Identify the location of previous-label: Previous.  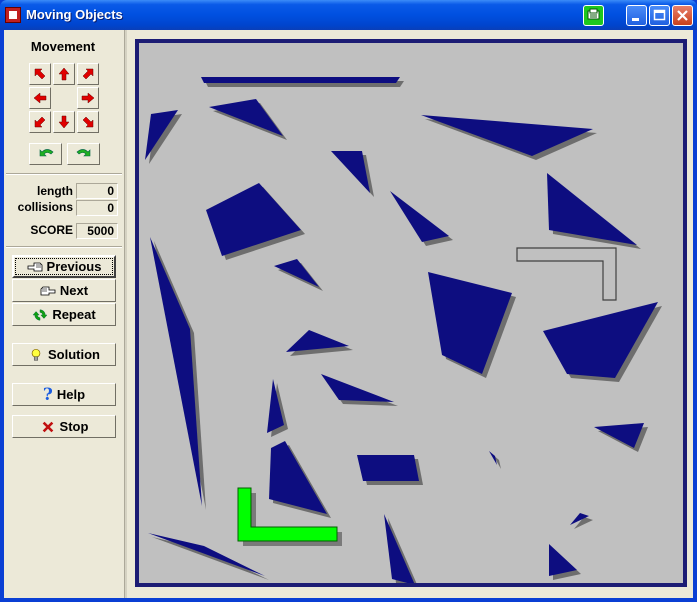
(74, 266).